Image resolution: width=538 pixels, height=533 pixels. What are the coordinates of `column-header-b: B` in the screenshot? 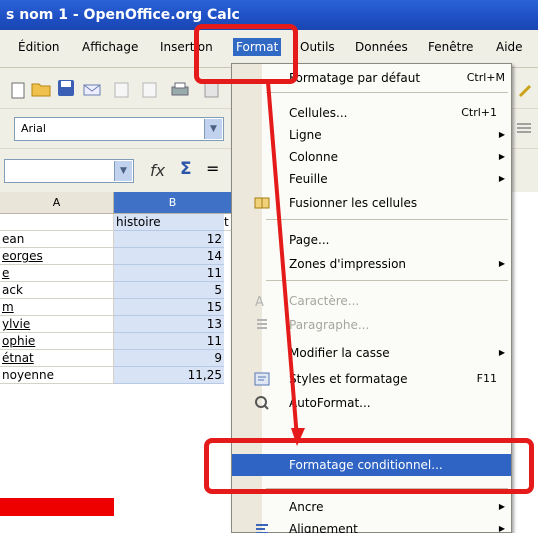 It's located at (173, 203).